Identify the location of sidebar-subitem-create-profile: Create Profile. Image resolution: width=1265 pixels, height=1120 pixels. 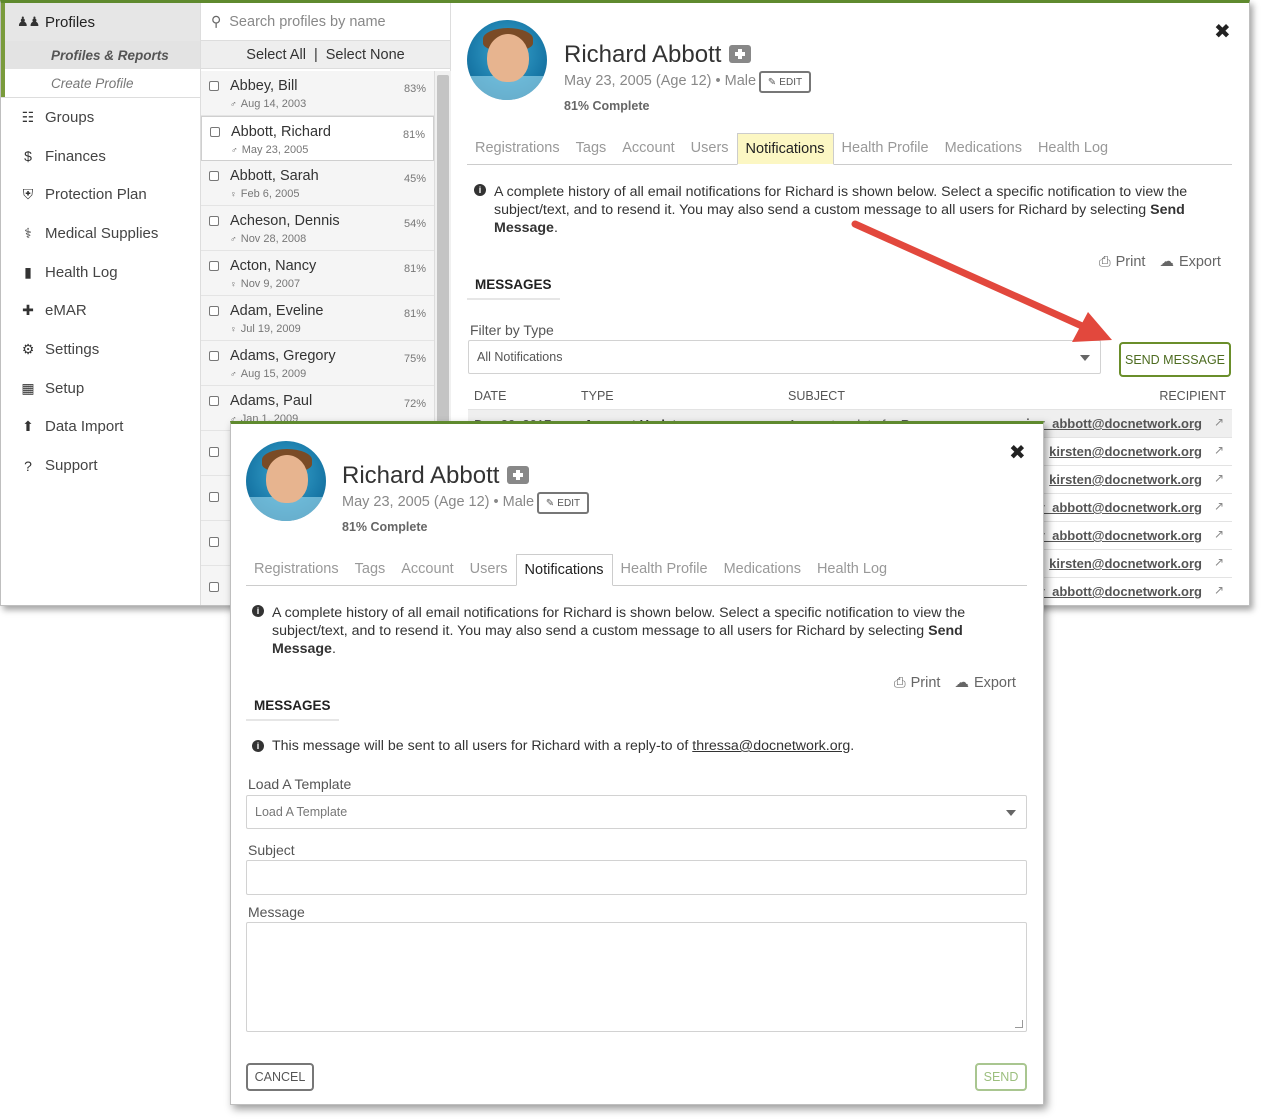
(102, 83).